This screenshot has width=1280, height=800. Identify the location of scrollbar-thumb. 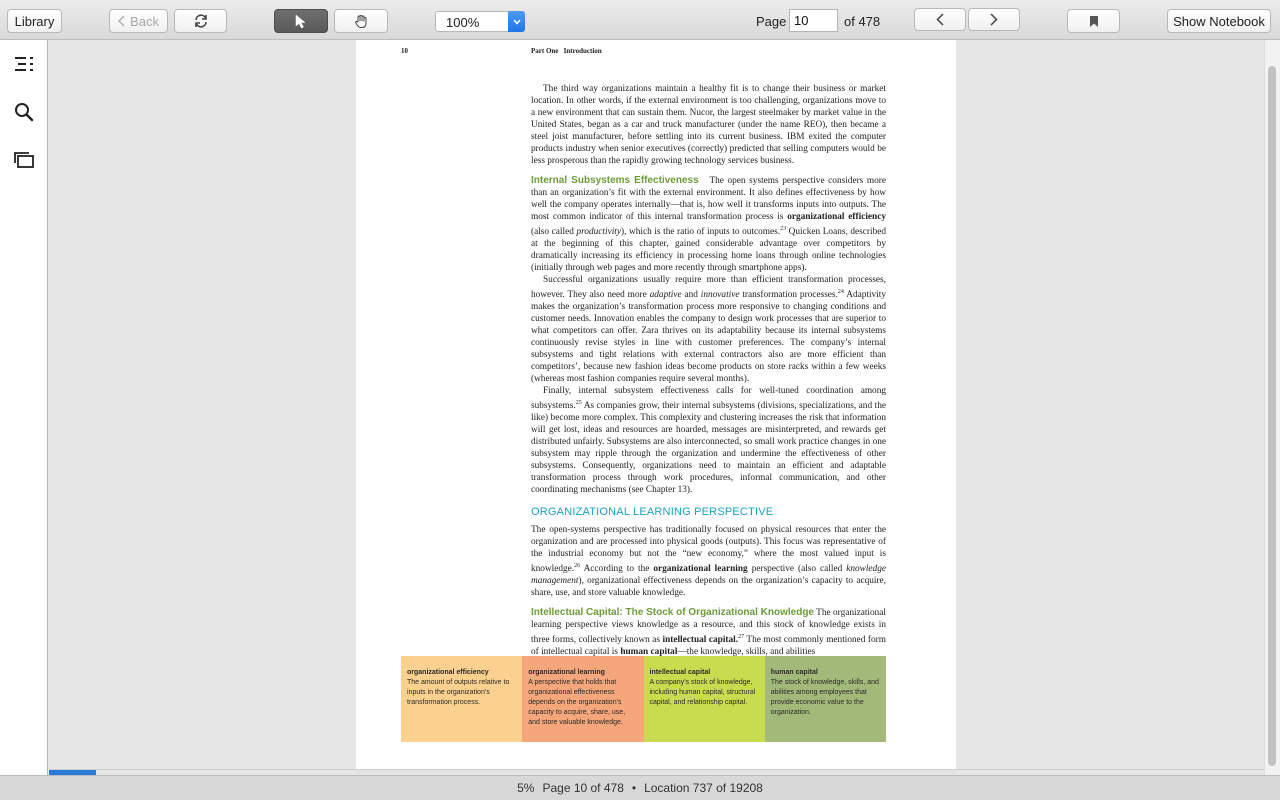
(1272, 416).